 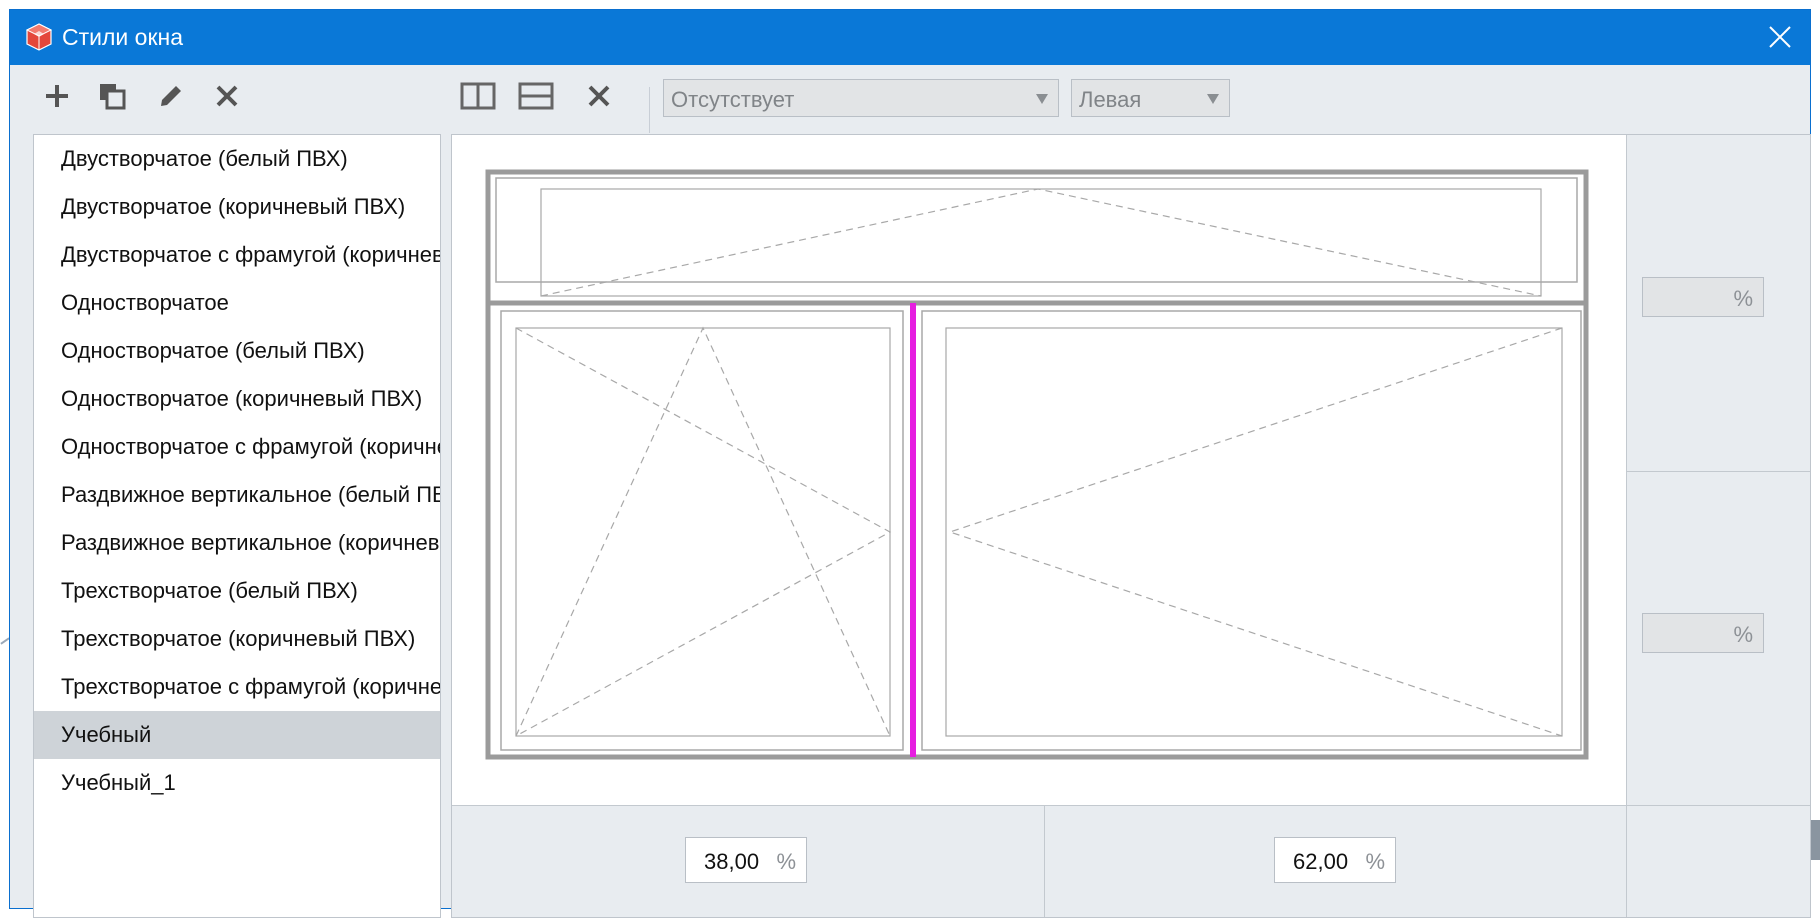 What do you see at coordinates (237, 591) in the screenshot?
I see `list-item: Трехстворчатое (белый ПВХ)` at bounding box center [237, 591].